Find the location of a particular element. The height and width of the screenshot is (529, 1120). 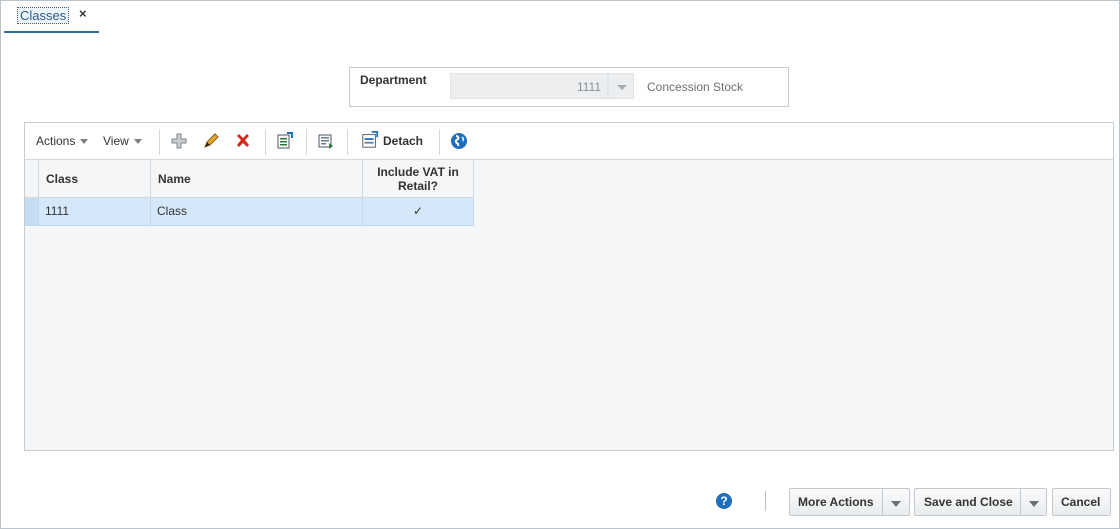

column-header-name: Name is located at coordinates (257, 179).